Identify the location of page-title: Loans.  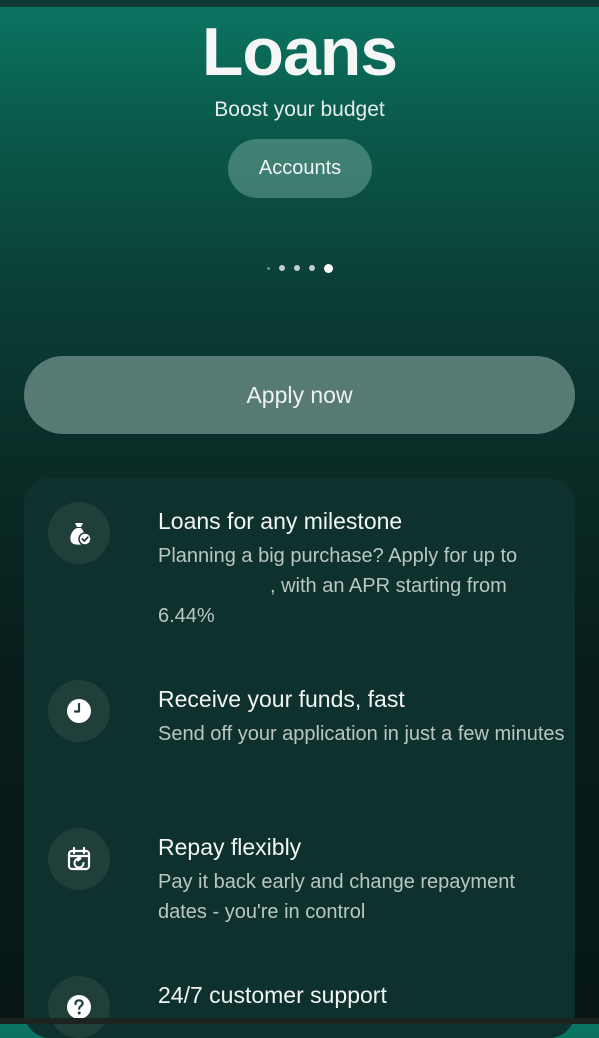
(299, 52).